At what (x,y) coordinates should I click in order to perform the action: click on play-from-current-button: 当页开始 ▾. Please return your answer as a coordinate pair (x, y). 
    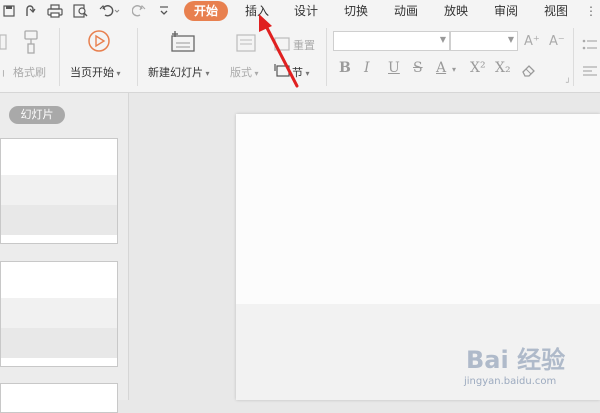
    Looking at the image, I should click on (95, 72).